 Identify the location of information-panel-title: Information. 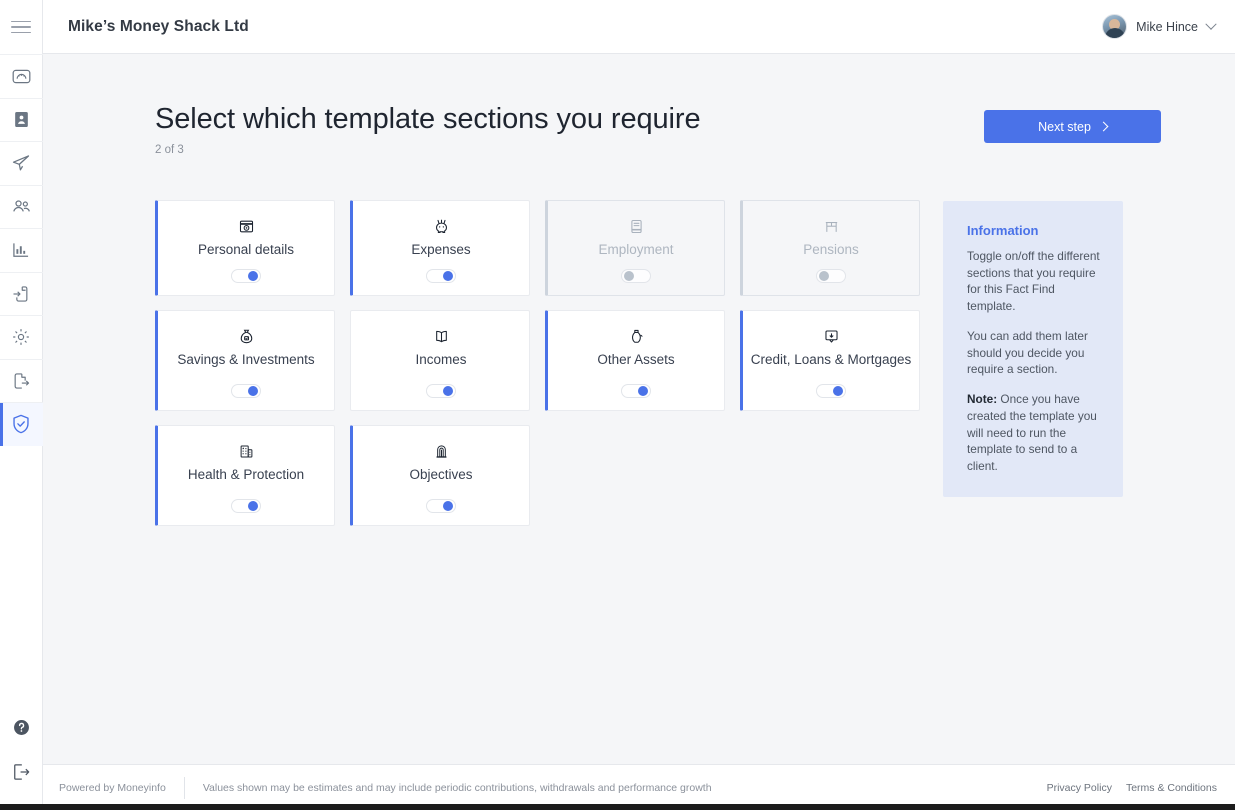
(1003, 230).